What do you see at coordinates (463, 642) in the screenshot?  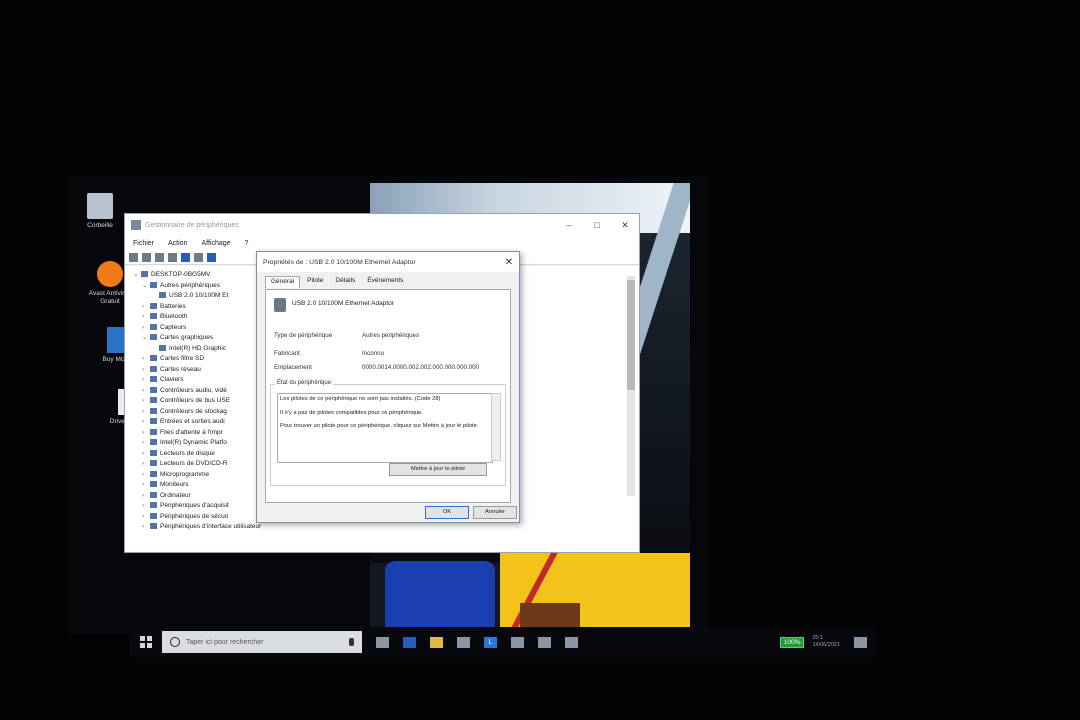 I see `store-icon` at bounding box center [463, 642].